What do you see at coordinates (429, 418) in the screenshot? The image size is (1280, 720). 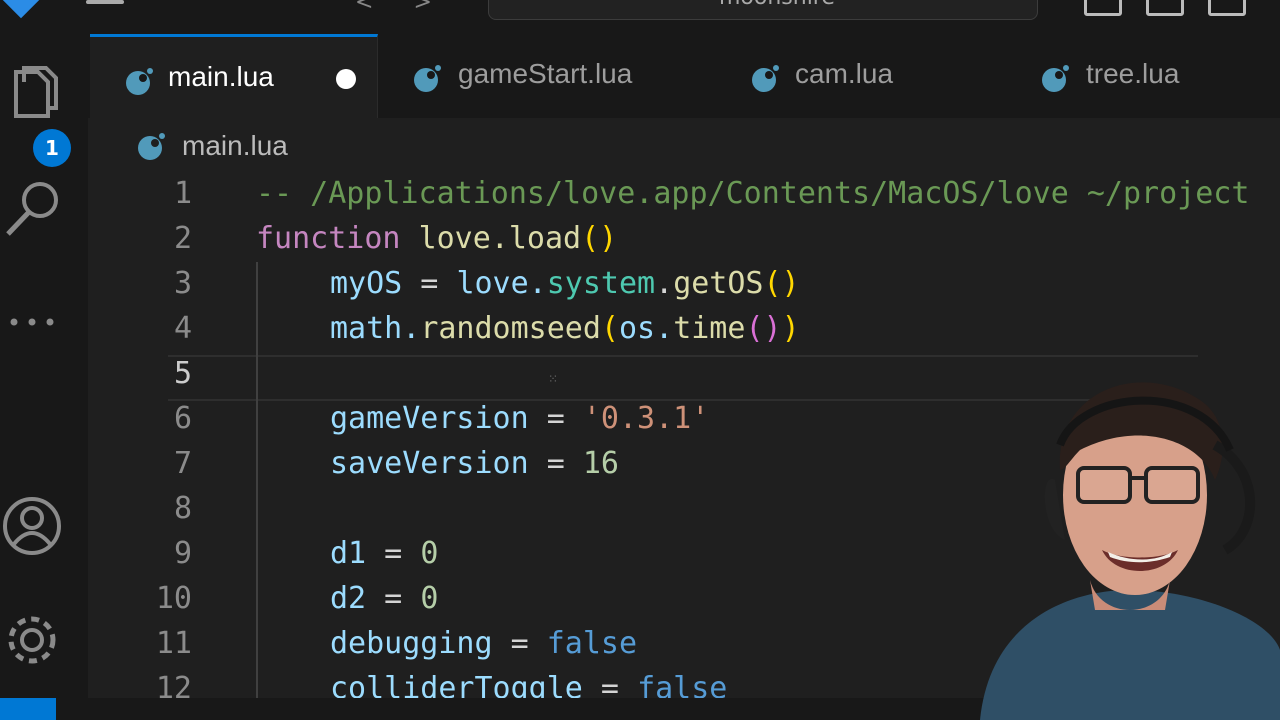 I see `variable: gameVersion` at bounding box center [429, 418].